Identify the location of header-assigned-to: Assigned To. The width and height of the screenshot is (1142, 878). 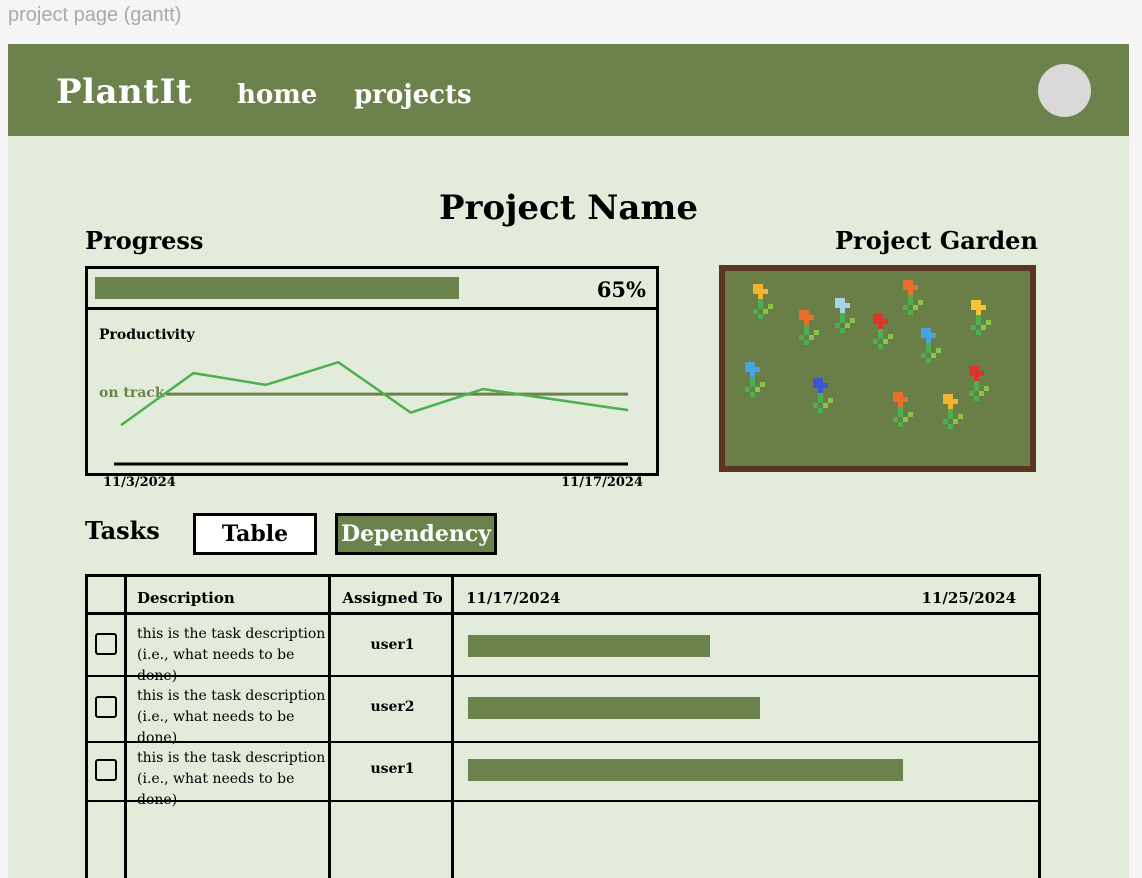
(392, 598).